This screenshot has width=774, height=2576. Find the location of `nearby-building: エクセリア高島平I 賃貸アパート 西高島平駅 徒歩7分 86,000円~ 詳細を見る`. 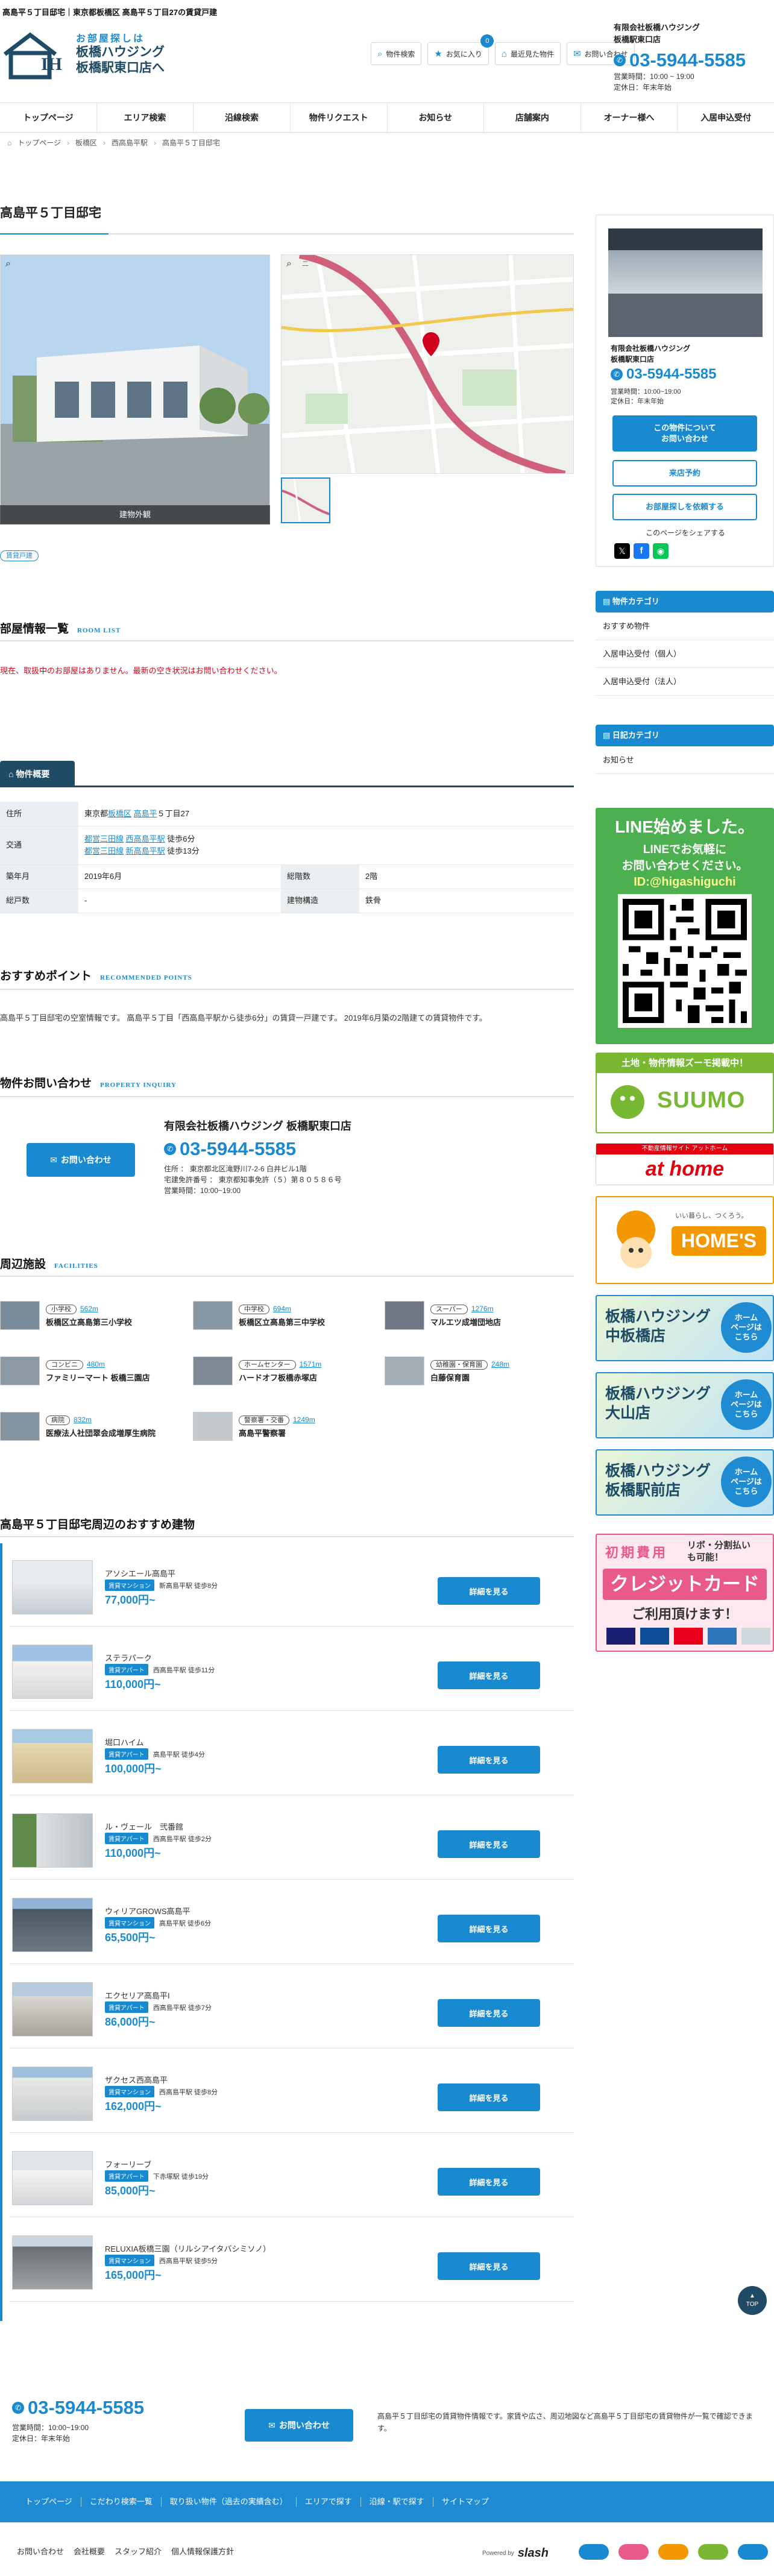

nearby-building: エクセリア高島平I 賃貸アパート 西高島平駅 徒歩7分 86,000円~ 詳細を見る is located at coordinates (292, 2009).